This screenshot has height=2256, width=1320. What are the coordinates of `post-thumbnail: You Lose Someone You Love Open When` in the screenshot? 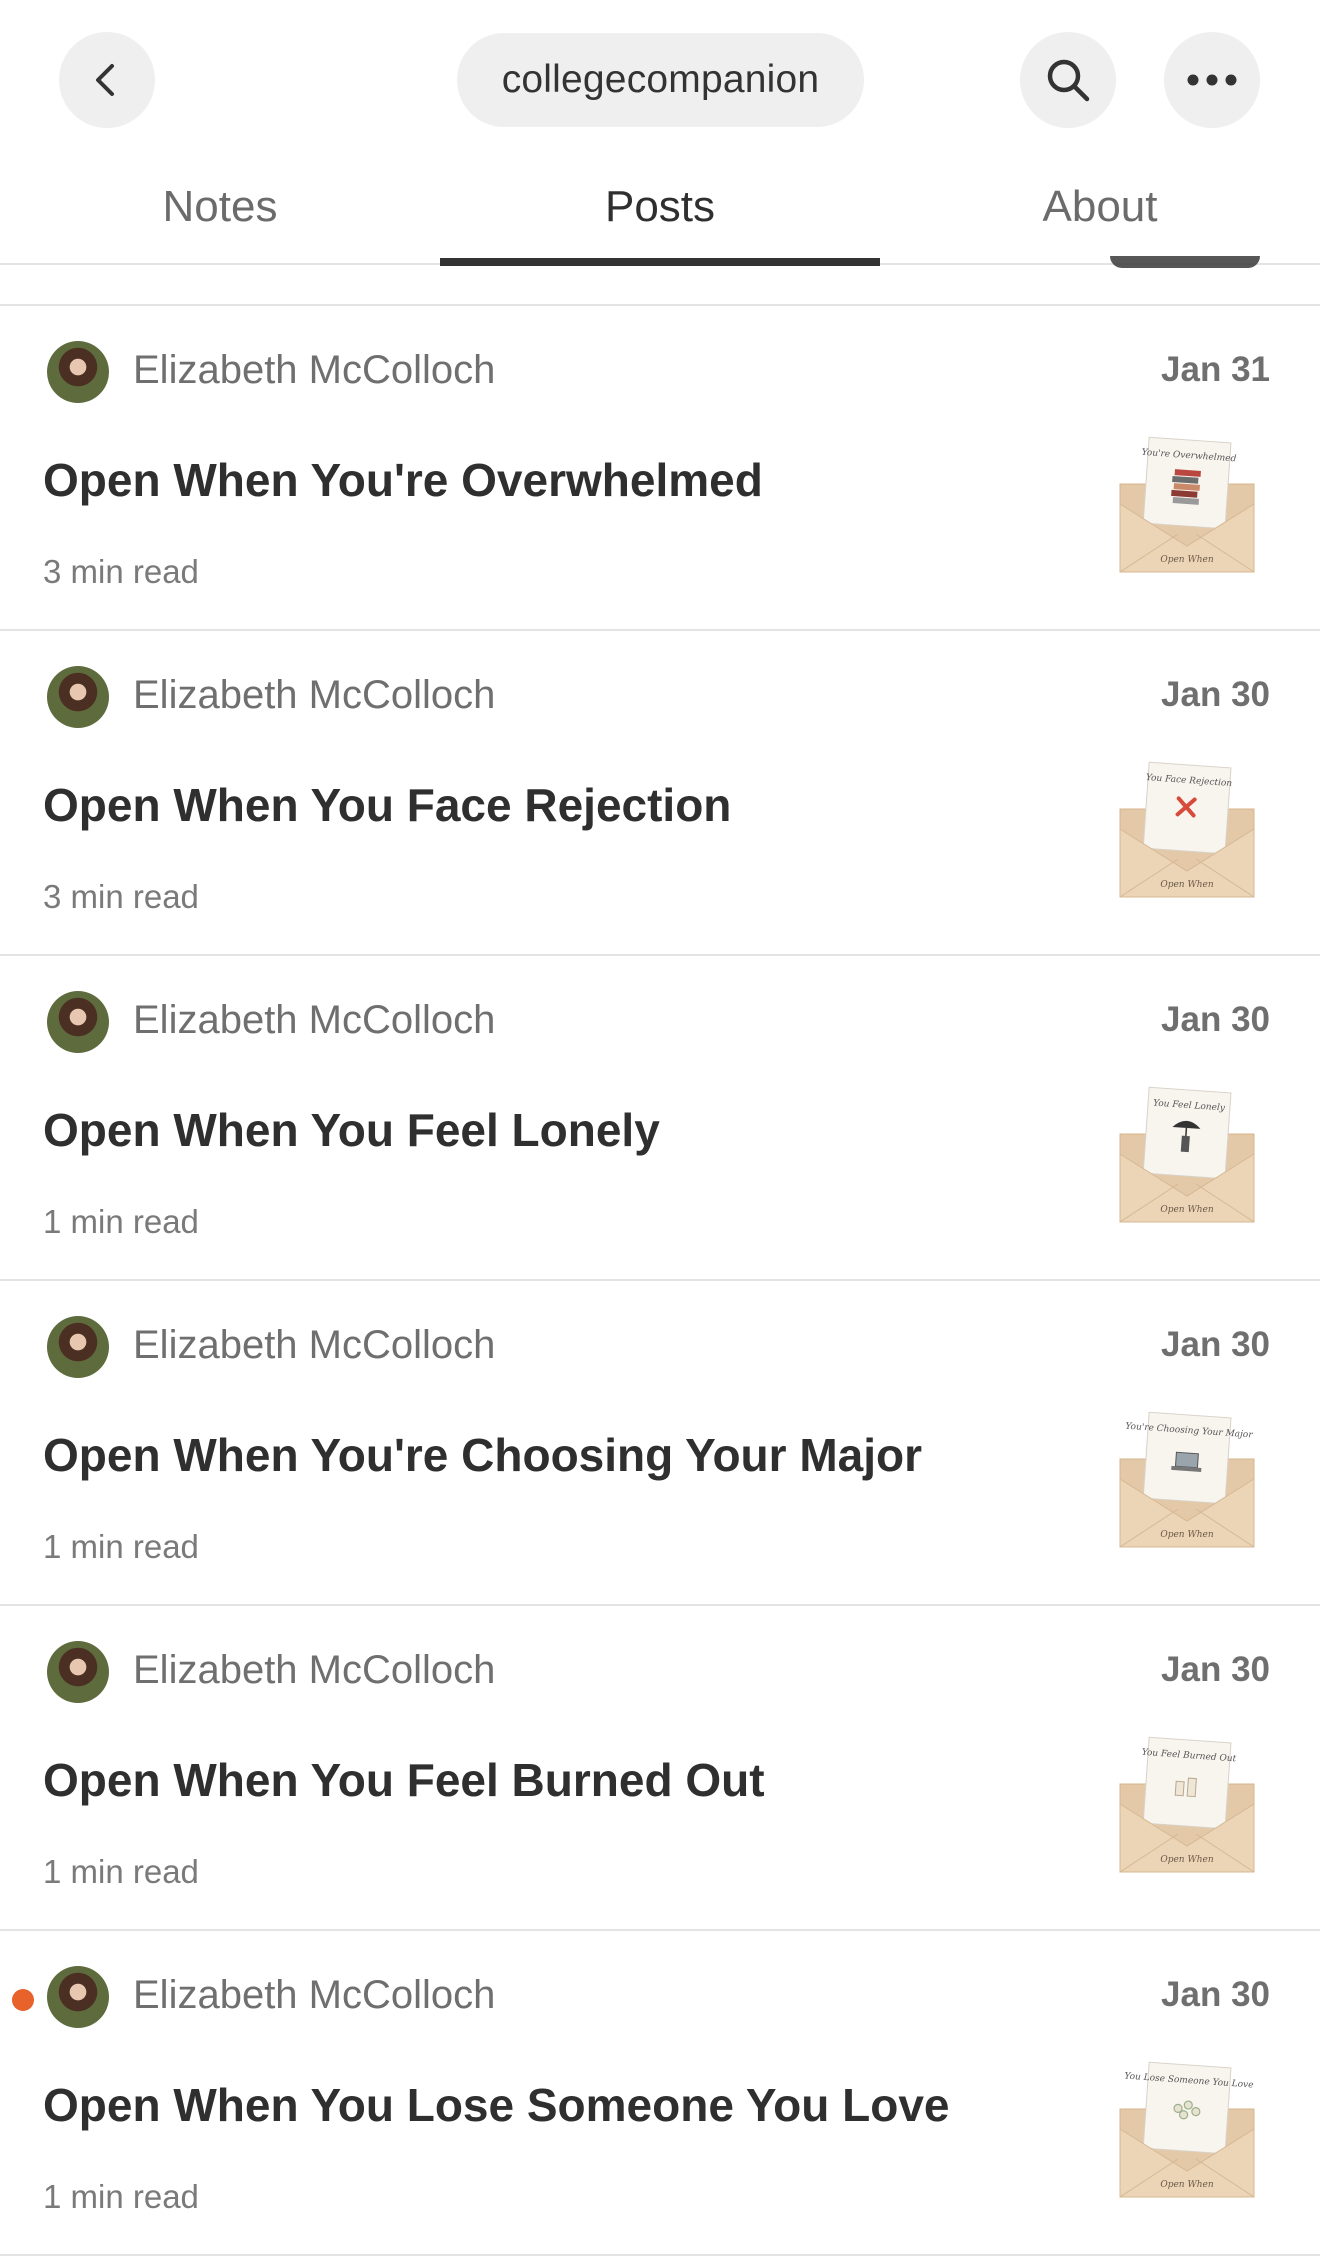 It's located at (1187, 2130).